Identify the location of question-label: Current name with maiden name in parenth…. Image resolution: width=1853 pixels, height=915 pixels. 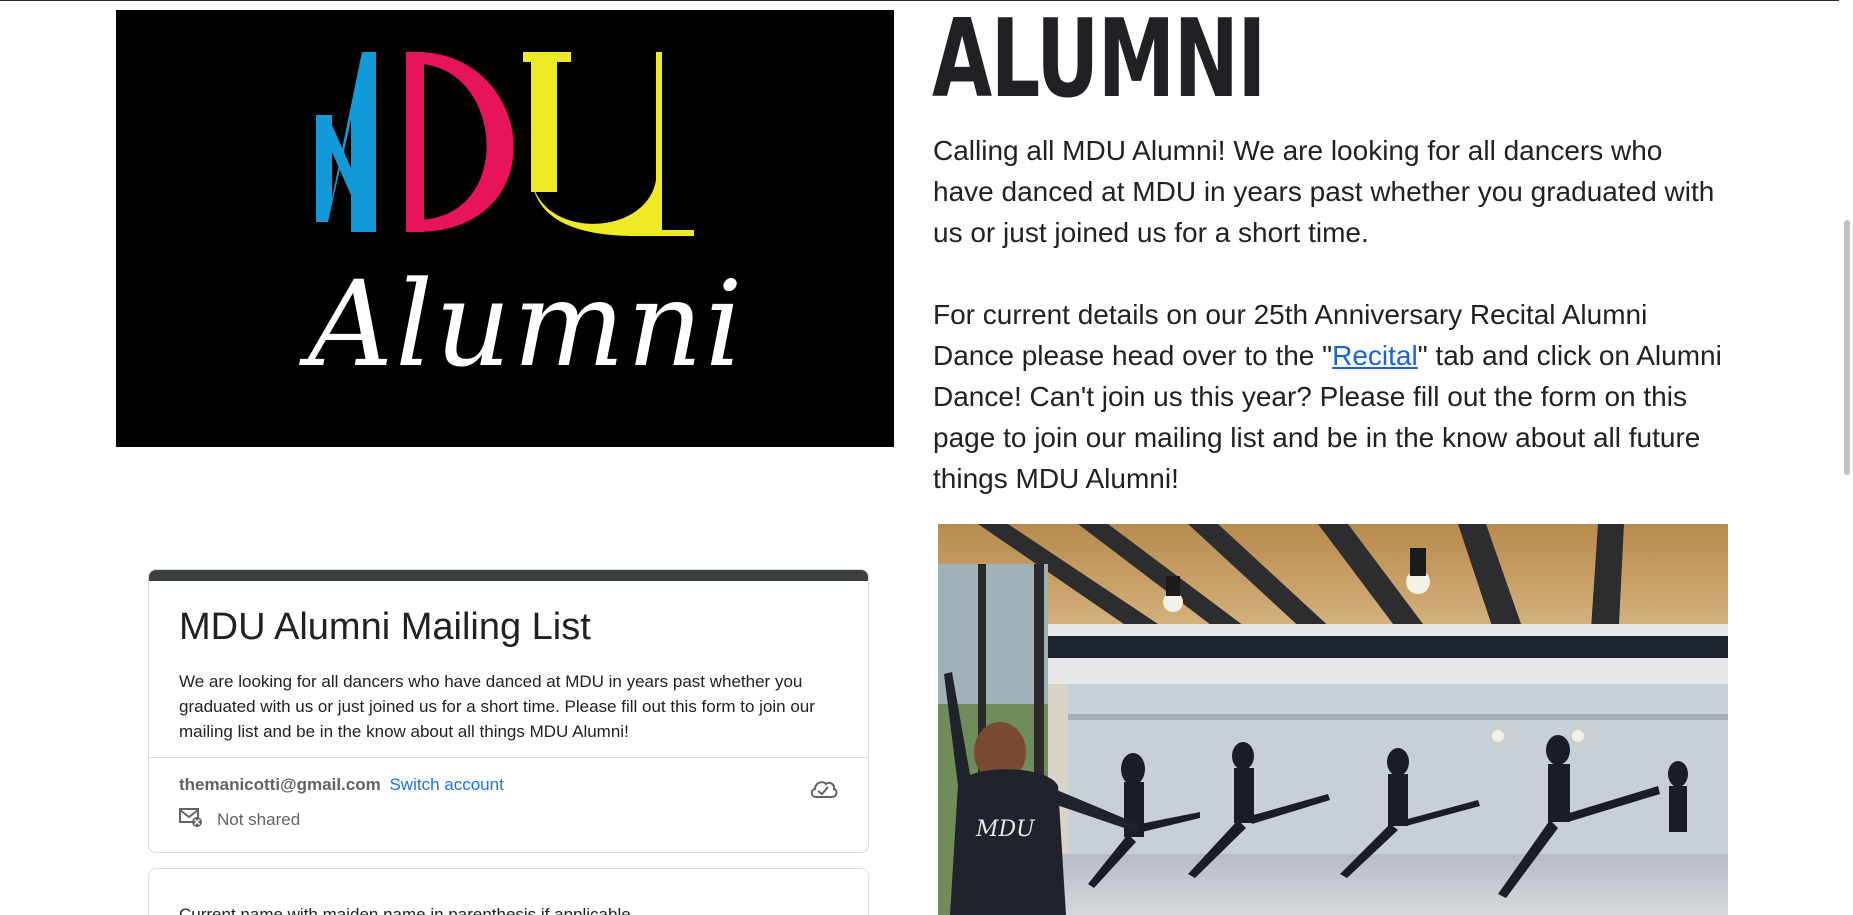
(405, 910).